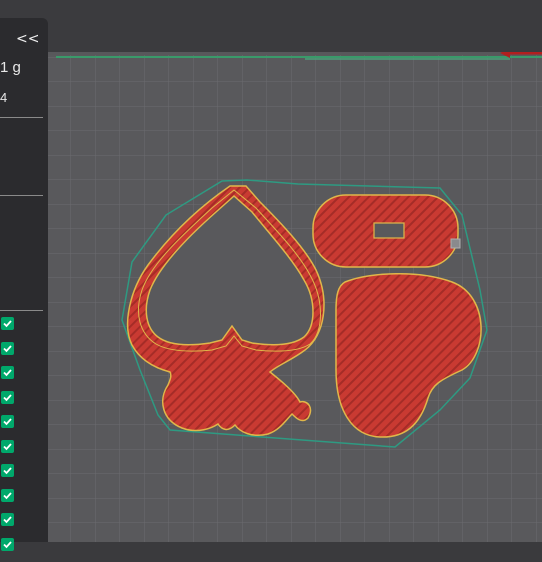 The width and height of the screenshot is (542, 562). Describe the element at coordinates (455, 243) in the screenshot. I see `object-handle` at that location.